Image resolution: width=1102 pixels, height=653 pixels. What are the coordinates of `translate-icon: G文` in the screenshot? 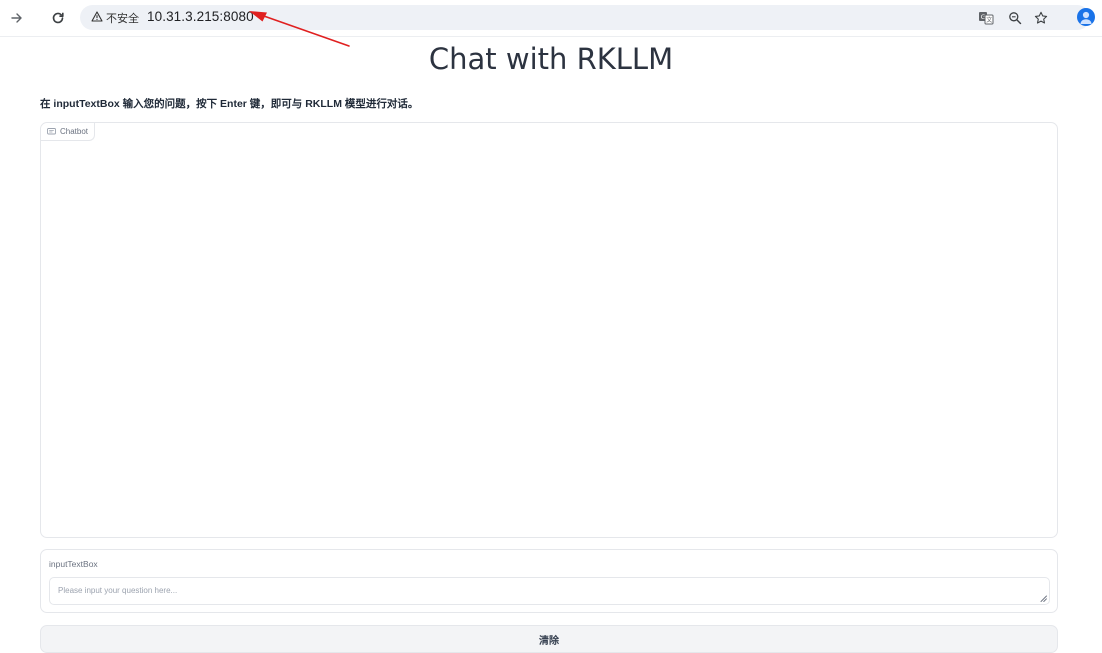 It's located at (986, 18).